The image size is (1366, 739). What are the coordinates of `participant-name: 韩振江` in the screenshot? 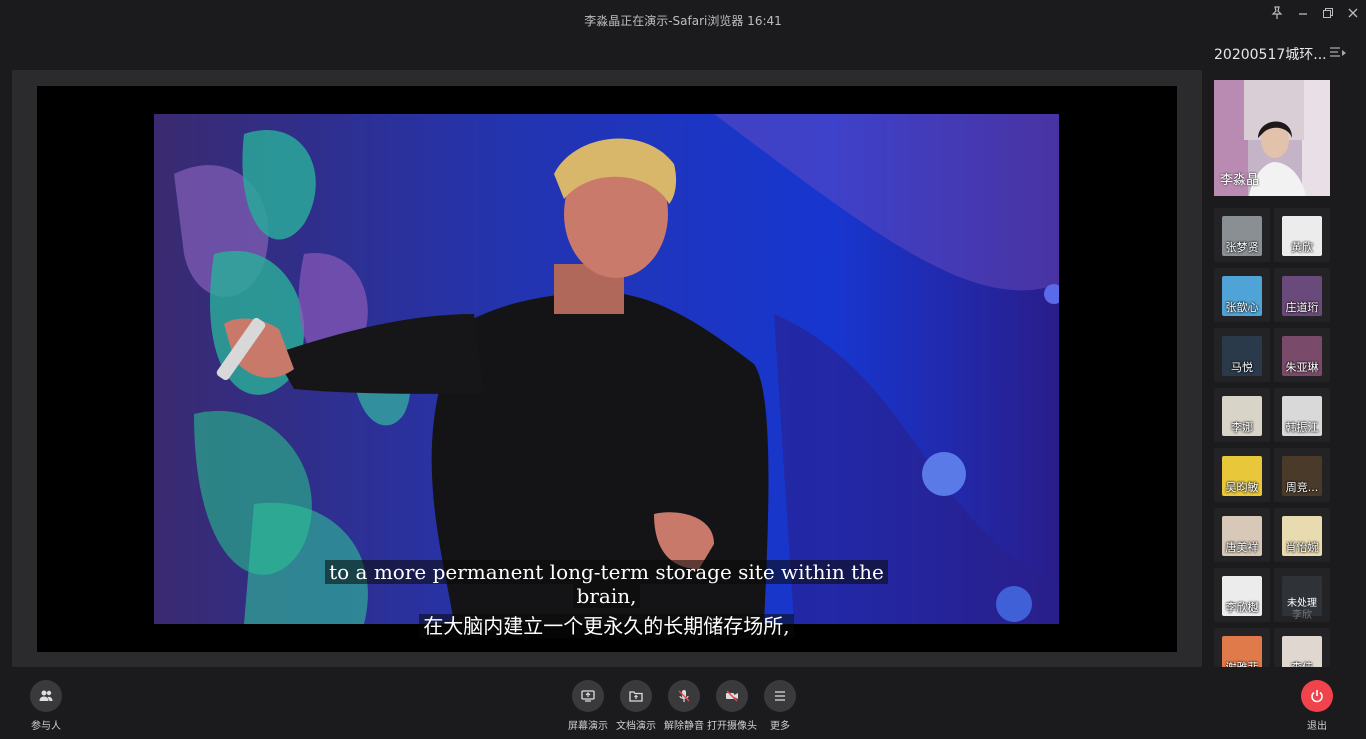 It's located at (1302, 427).